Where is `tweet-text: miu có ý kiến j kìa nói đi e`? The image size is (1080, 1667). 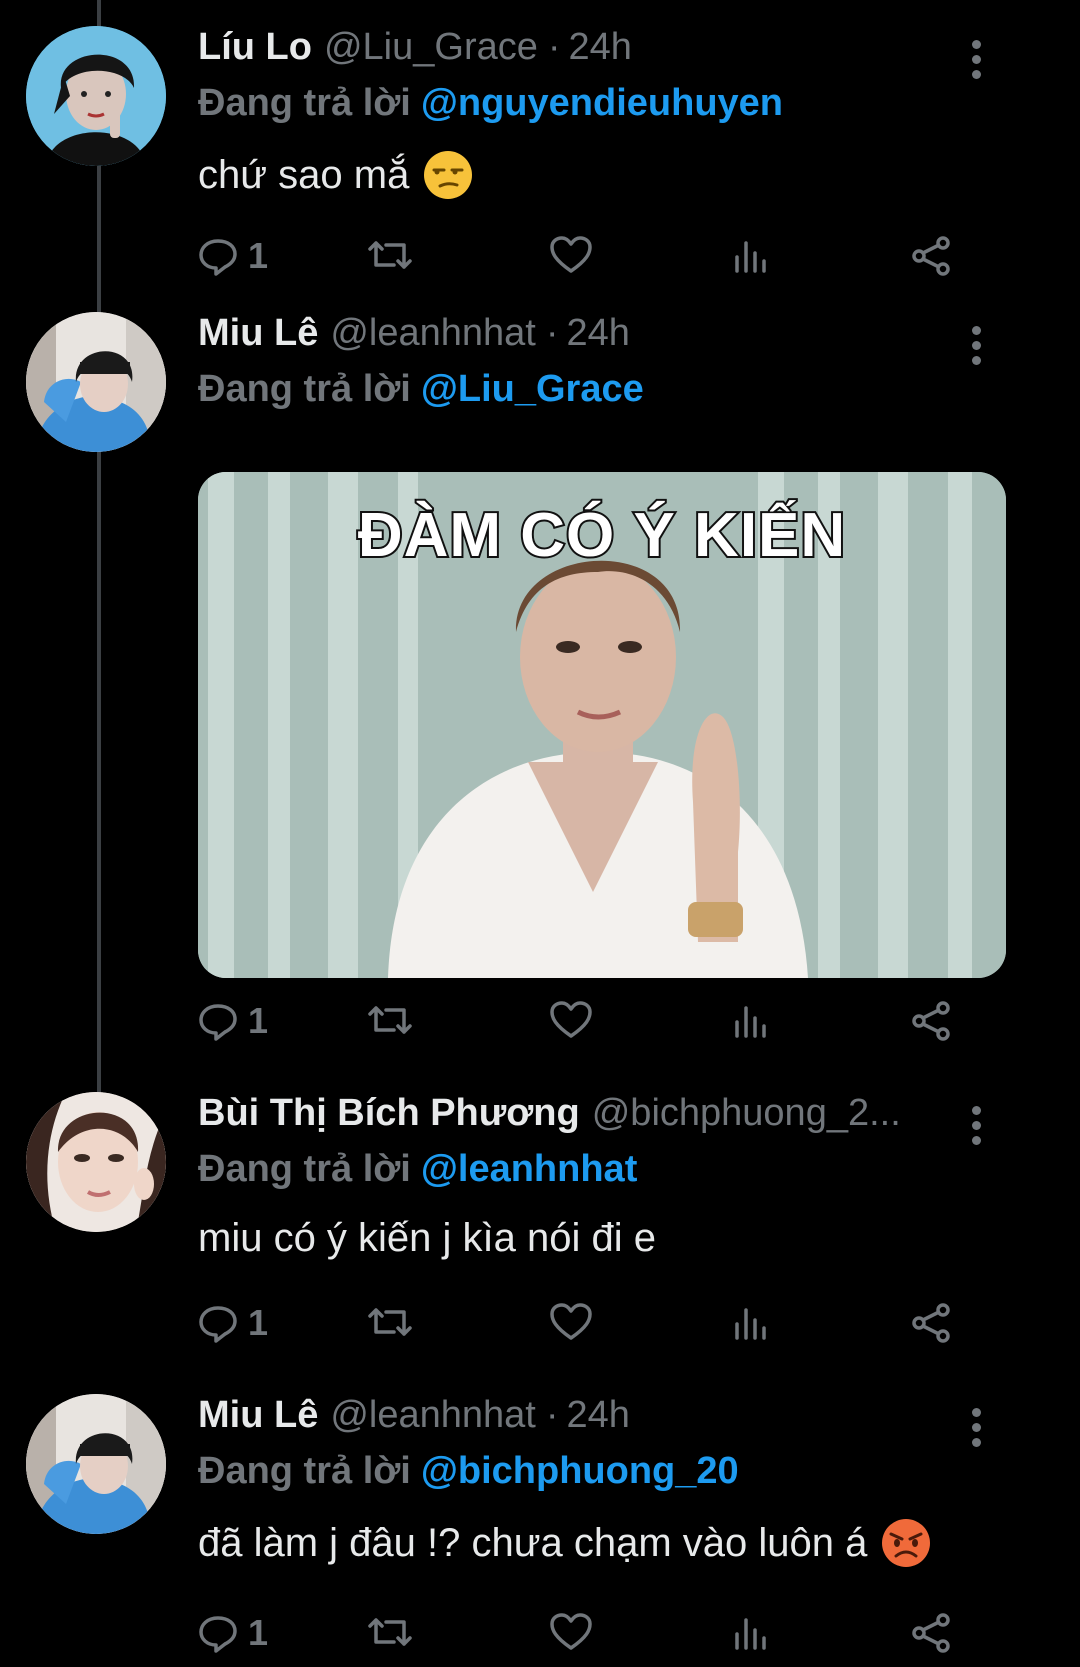
tweet-text: miu có ý kiến j kìa nói đi e is located at coordinates (604, 1238).